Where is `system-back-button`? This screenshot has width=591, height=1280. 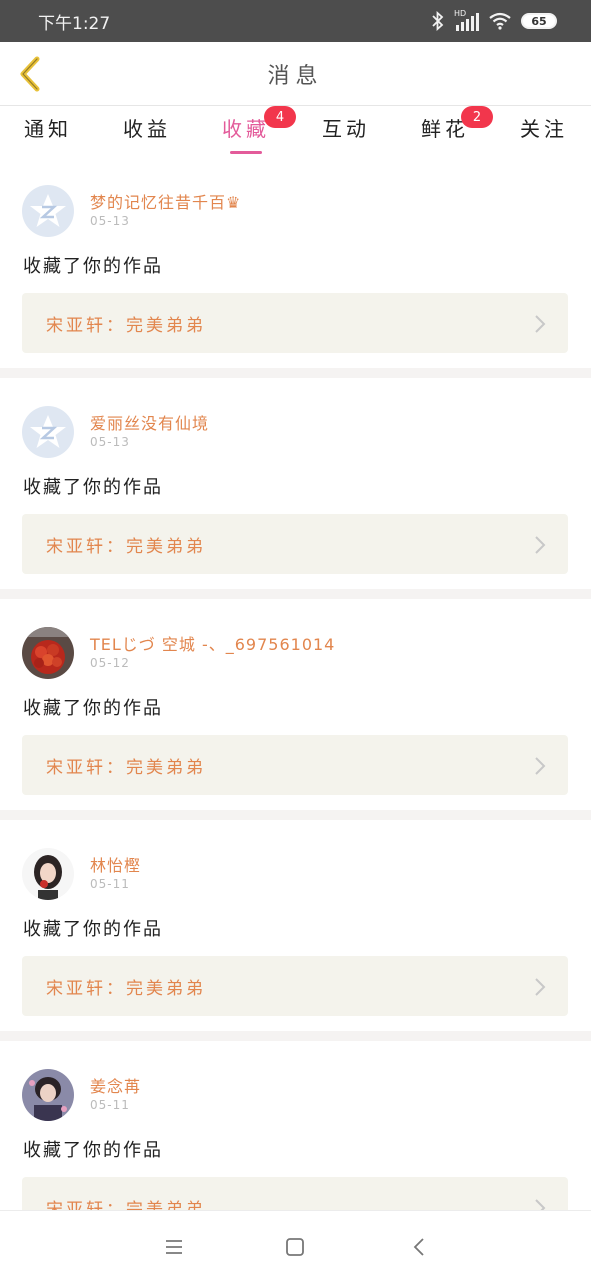
system-back-button is located at coordinates (419, 1247).